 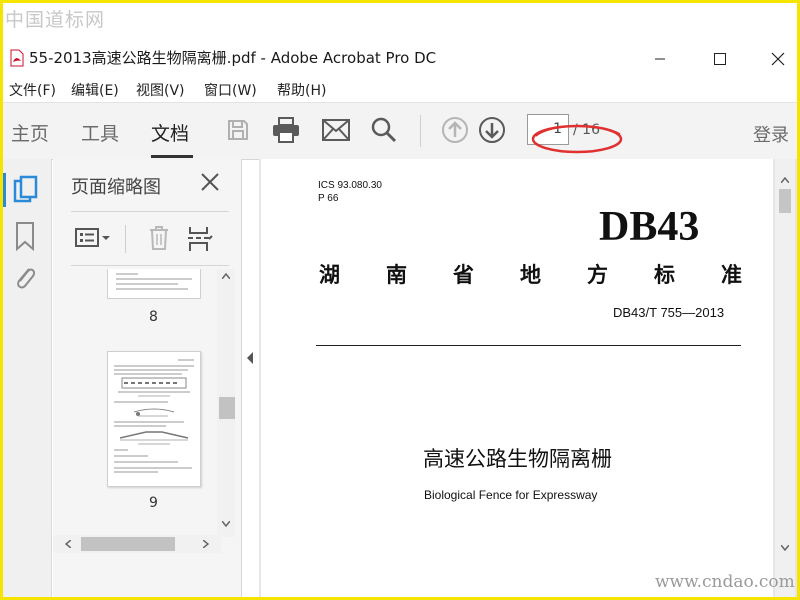 What do you see at coordinates (125, 239) in the screenshot?
I see `tools-divider` at bounding box center [125, 239].